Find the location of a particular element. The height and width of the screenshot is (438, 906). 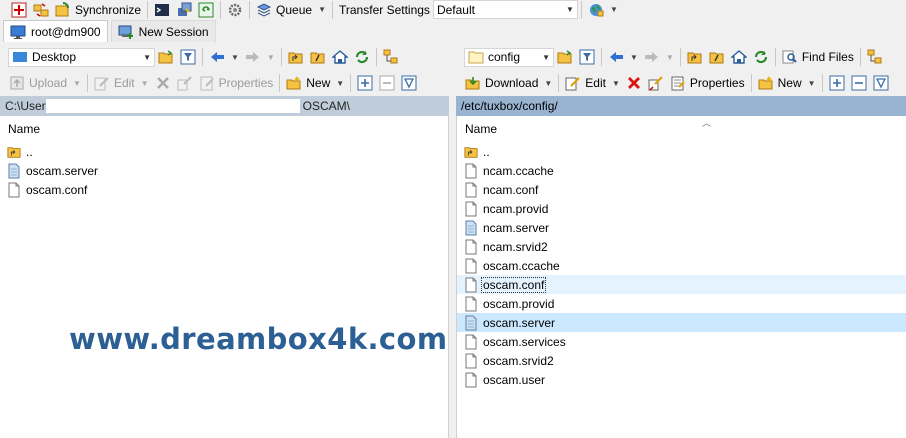

tab-root-dm900: root@dm900 is located at coordinates (55, 31).